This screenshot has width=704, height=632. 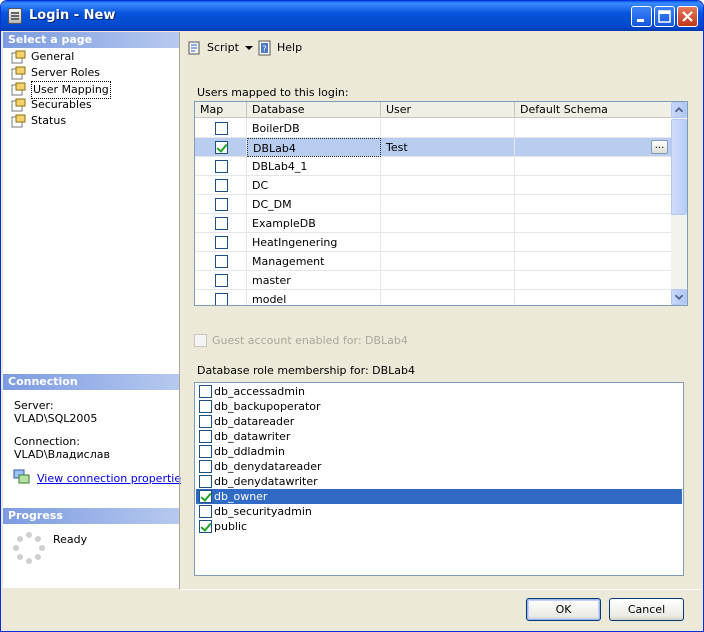 I want to click on database-cell: DC, so click(x=314, y=185).